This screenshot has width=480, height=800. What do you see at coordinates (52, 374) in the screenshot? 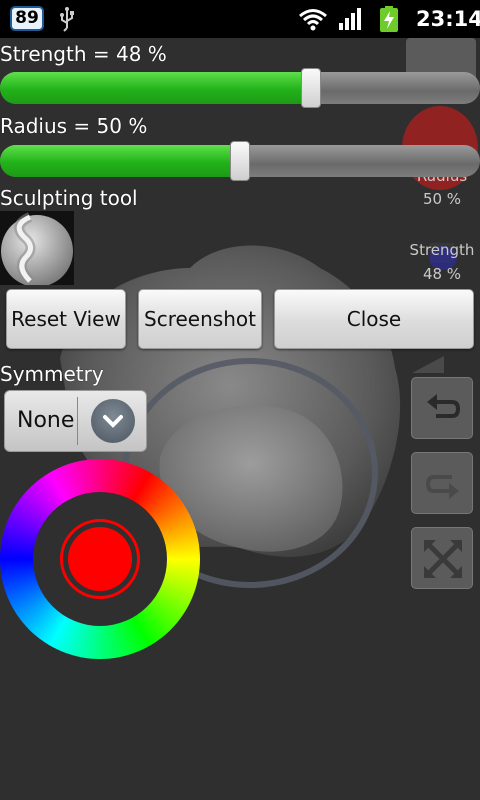
I see `symmetry-label: Symmetry` at bounding box center [52, 374].